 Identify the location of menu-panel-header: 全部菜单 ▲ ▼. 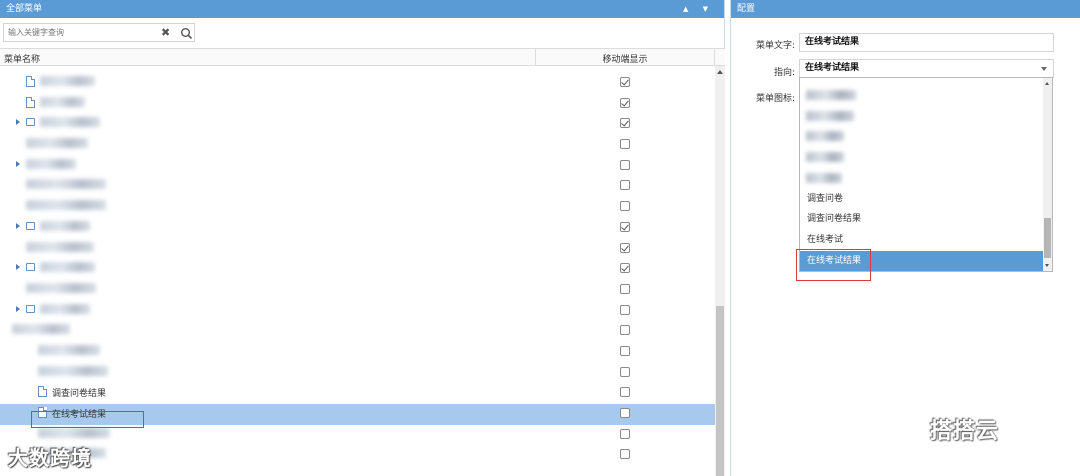
(362, 9).